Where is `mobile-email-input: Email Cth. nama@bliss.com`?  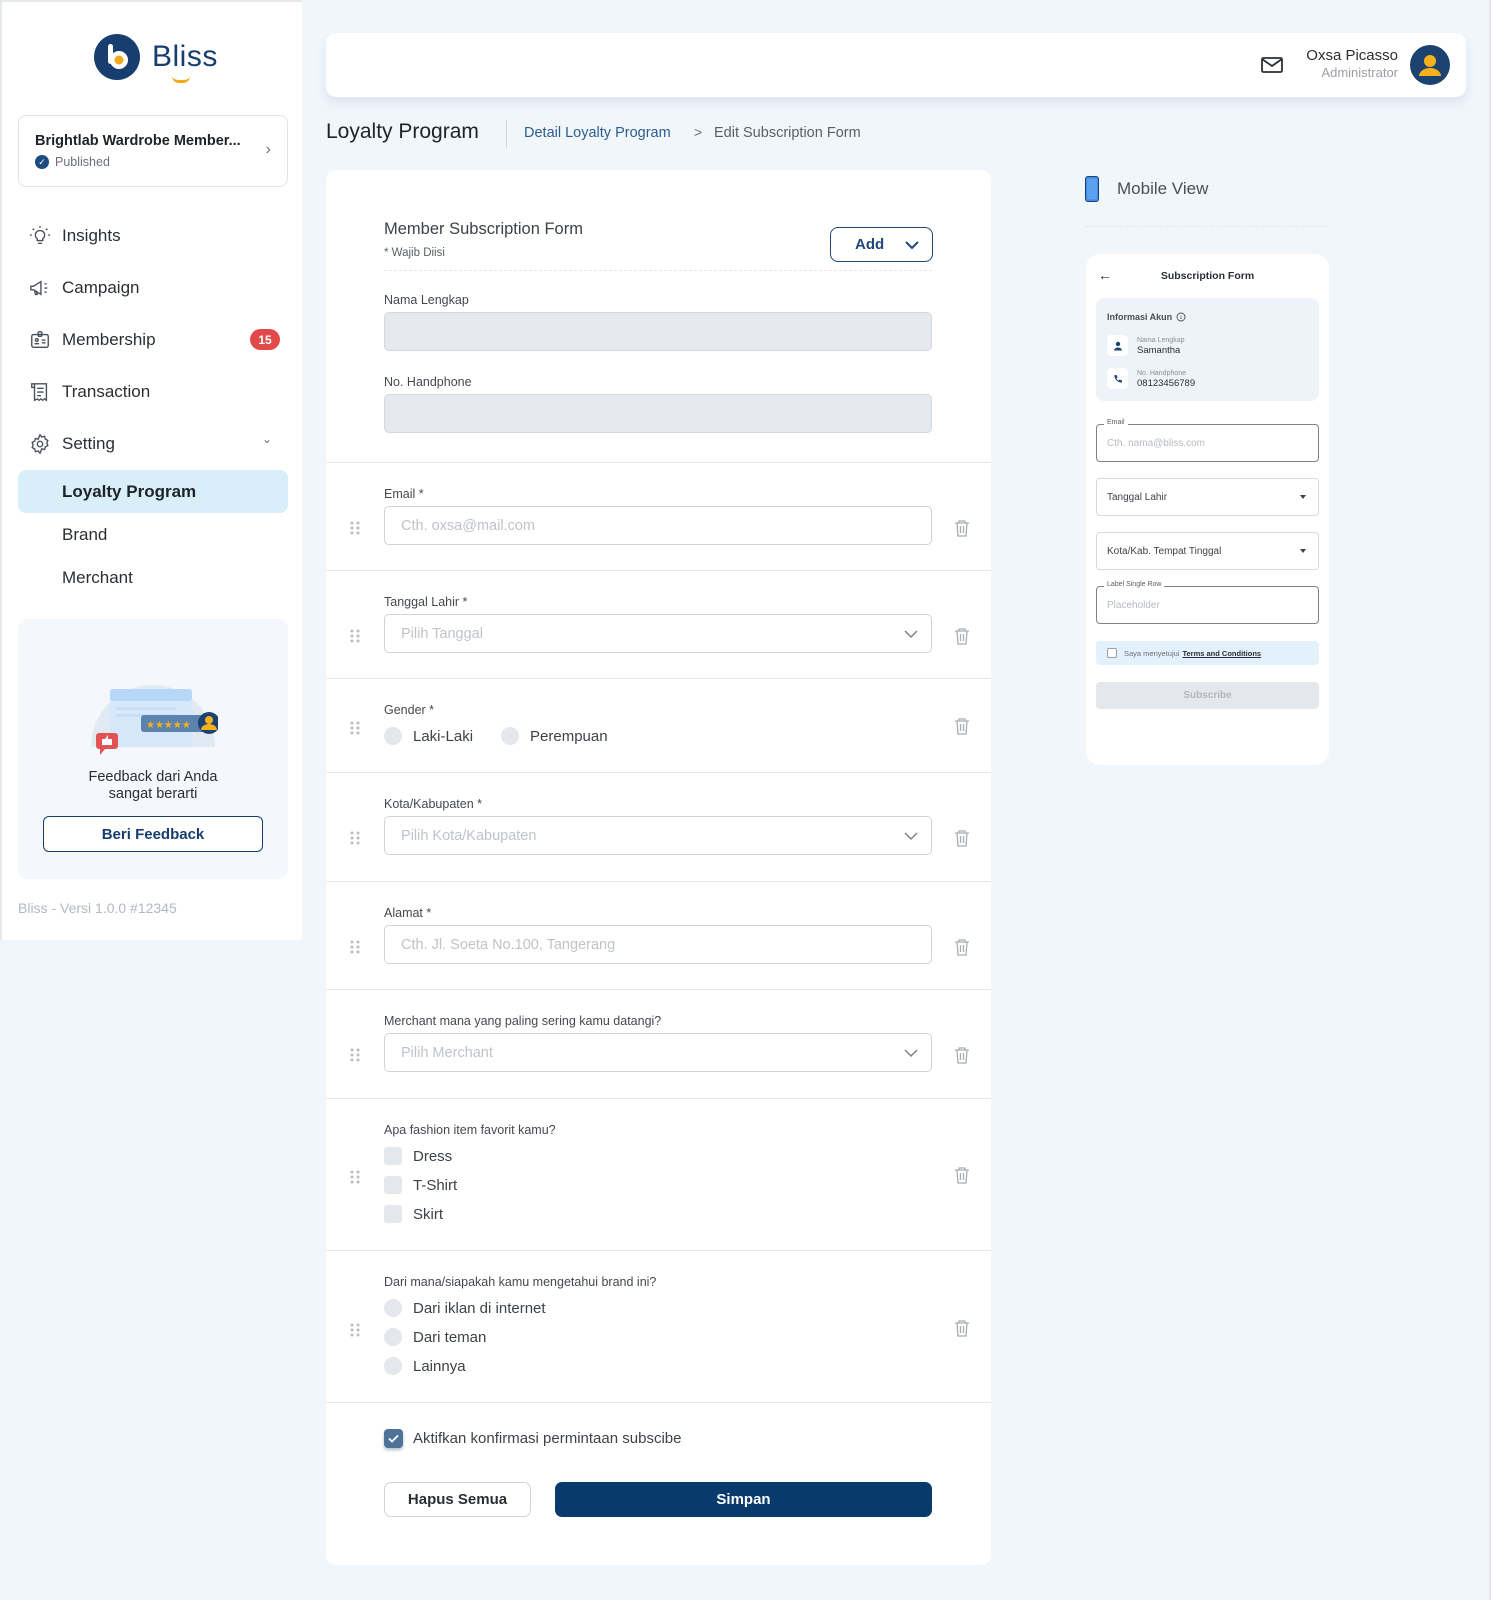
mobile-email-input: Email Cth. nama@bliss.com is located at coordinates (1207, 440).